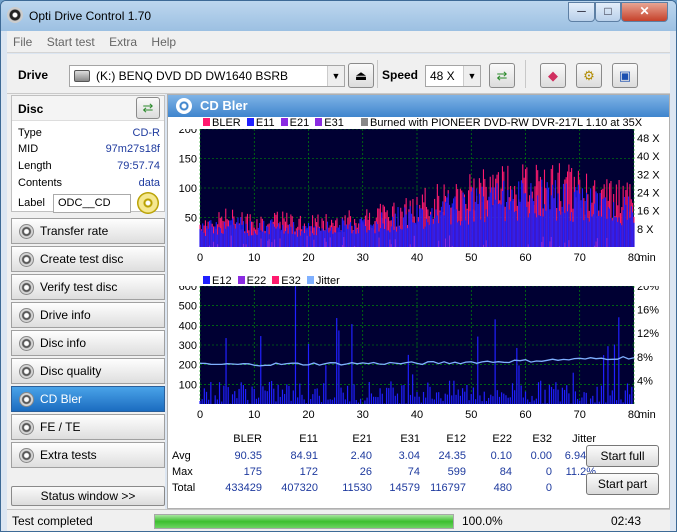  What do you see at coordinates (648, 311) in the screenshot?
I see `y2-tick-label: 16%` at bounding box center [648, 311].